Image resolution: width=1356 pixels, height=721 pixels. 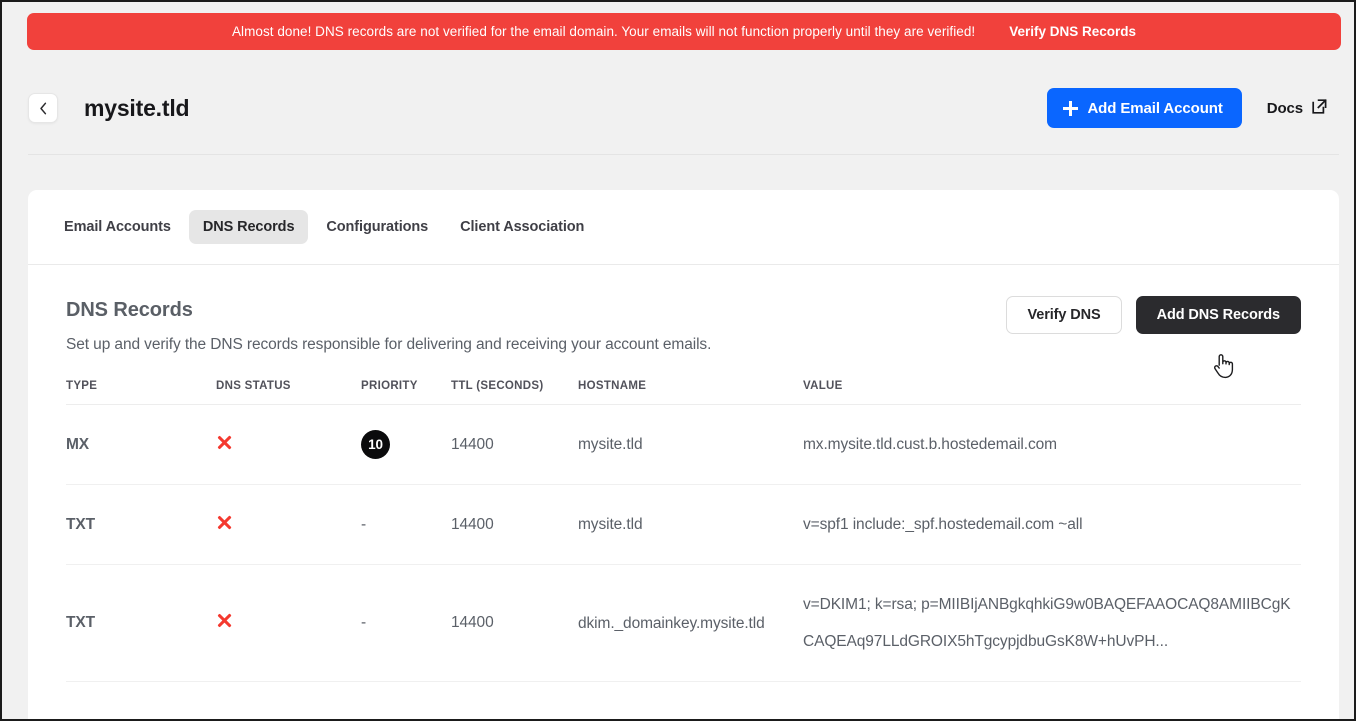 What do you see at coordinates (1155, 108) in the screenshot?
I see `add-email-account-label: Add Email Account` at bounding box center [1155, 108].